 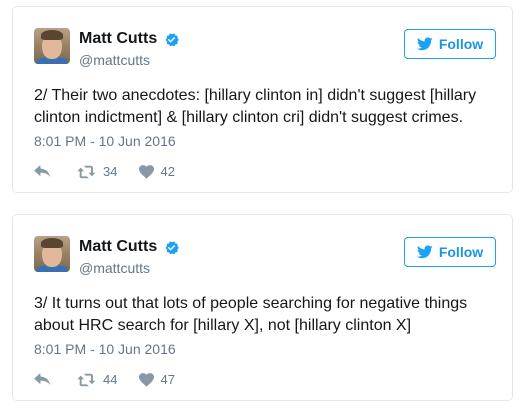 What do you see at coordinates (110, 171) in the screenshot?
I see `retweet-count: 34` at bounding box center [110, 171].